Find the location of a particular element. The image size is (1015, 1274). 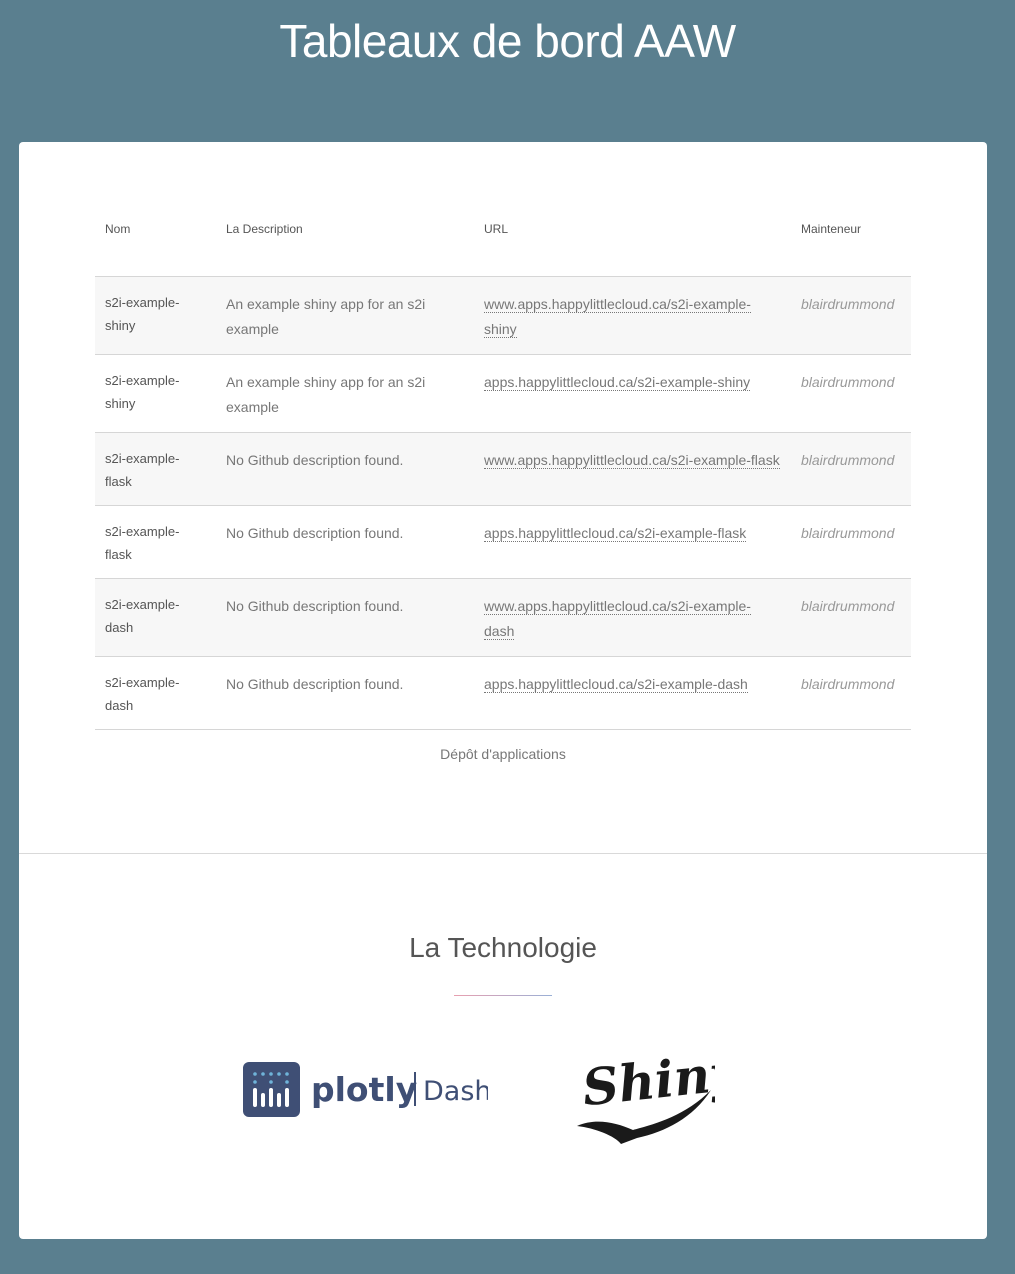

svg-text: plotly is located at coordinates (364, 1089).